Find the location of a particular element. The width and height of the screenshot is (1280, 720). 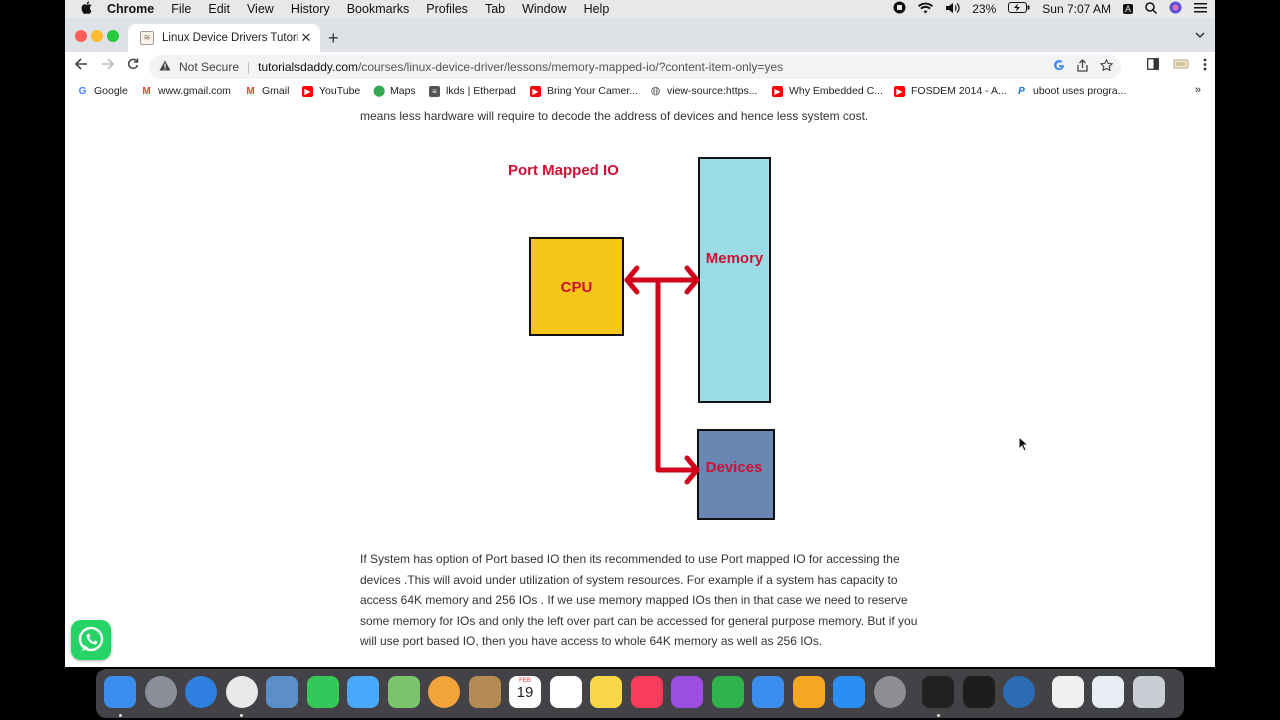

calendar-icon: FEB 19 is located at coordinates (525, 692).